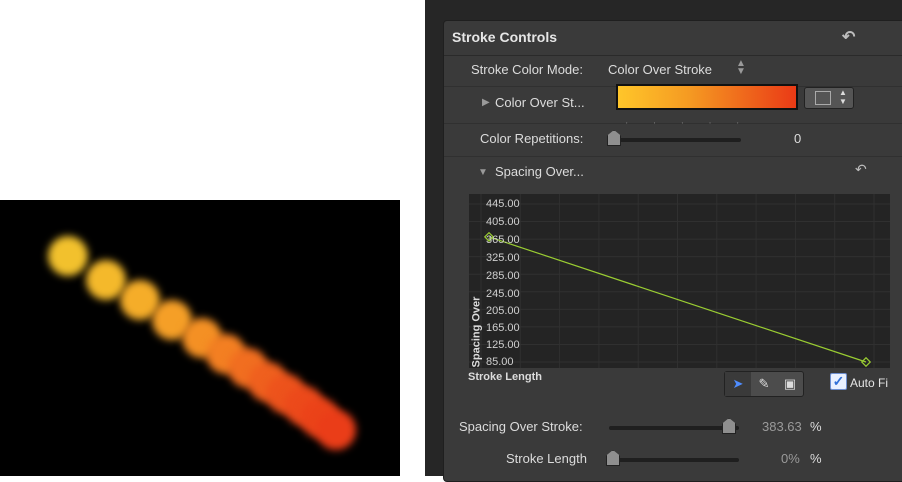 The width and height of the screenshot is (902, 482). Describe the element at coordinates (816, 458) in the screenshot. I see `stroke-length-unit: %` at that location.